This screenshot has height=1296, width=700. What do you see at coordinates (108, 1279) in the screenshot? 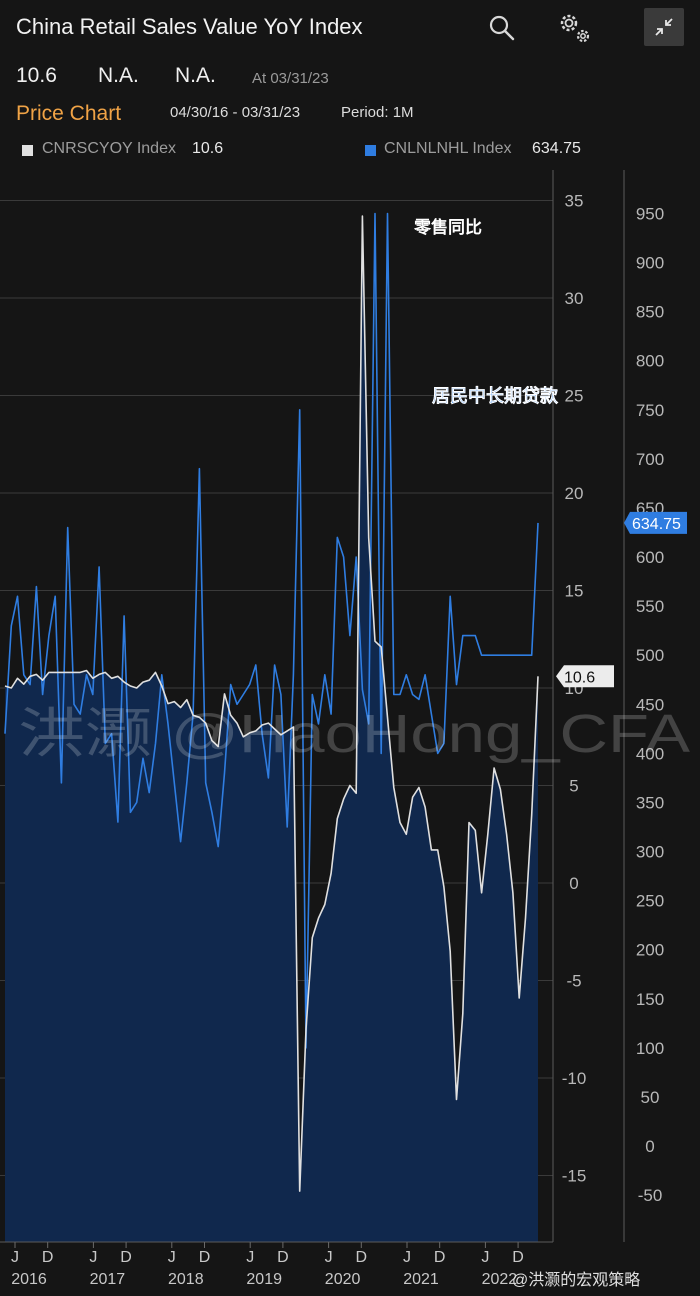
I see `x-year-label: 2017` at bounding box center [108, 1279].